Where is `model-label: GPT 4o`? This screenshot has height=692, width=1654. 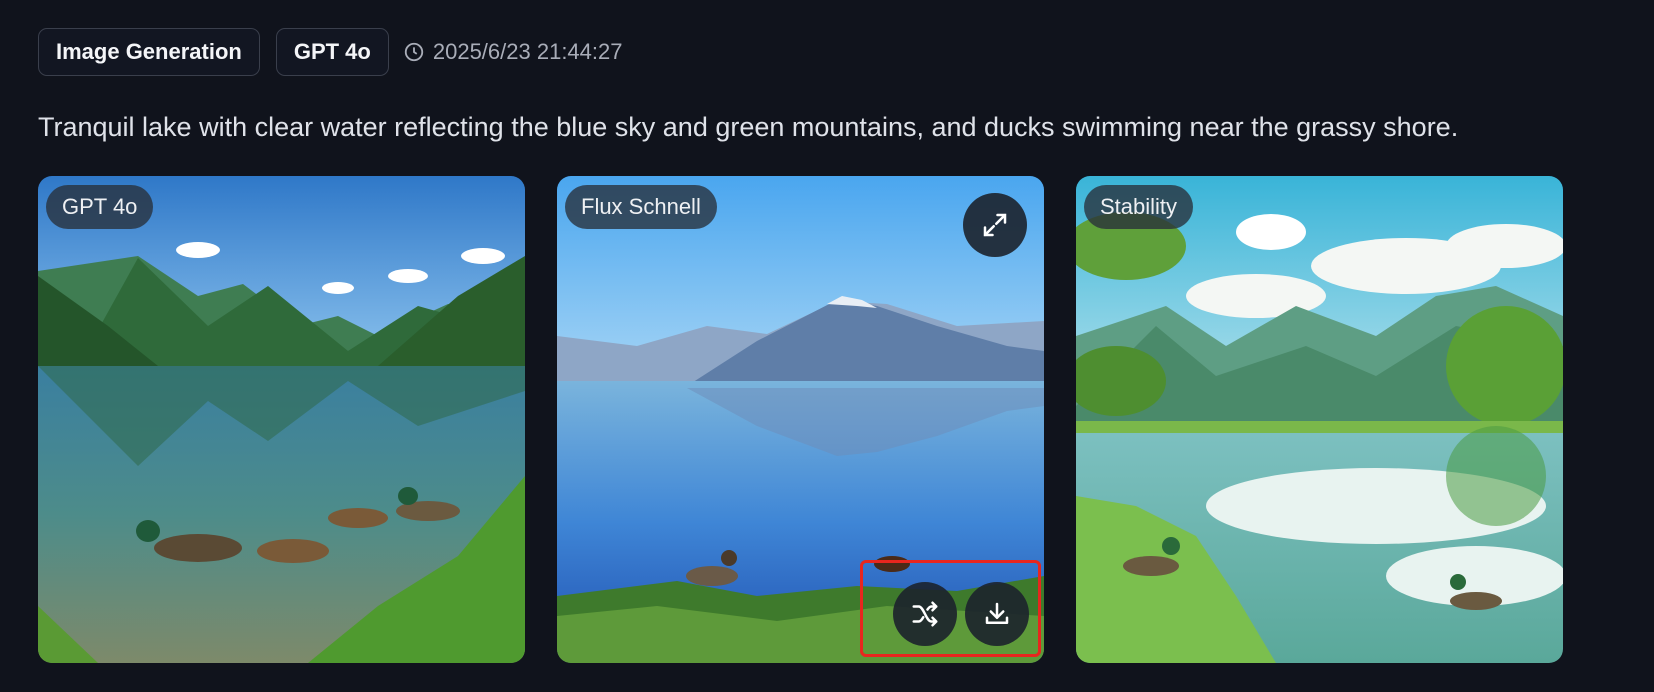 model-label: GPT 4o is located at coordinates (100, 207).